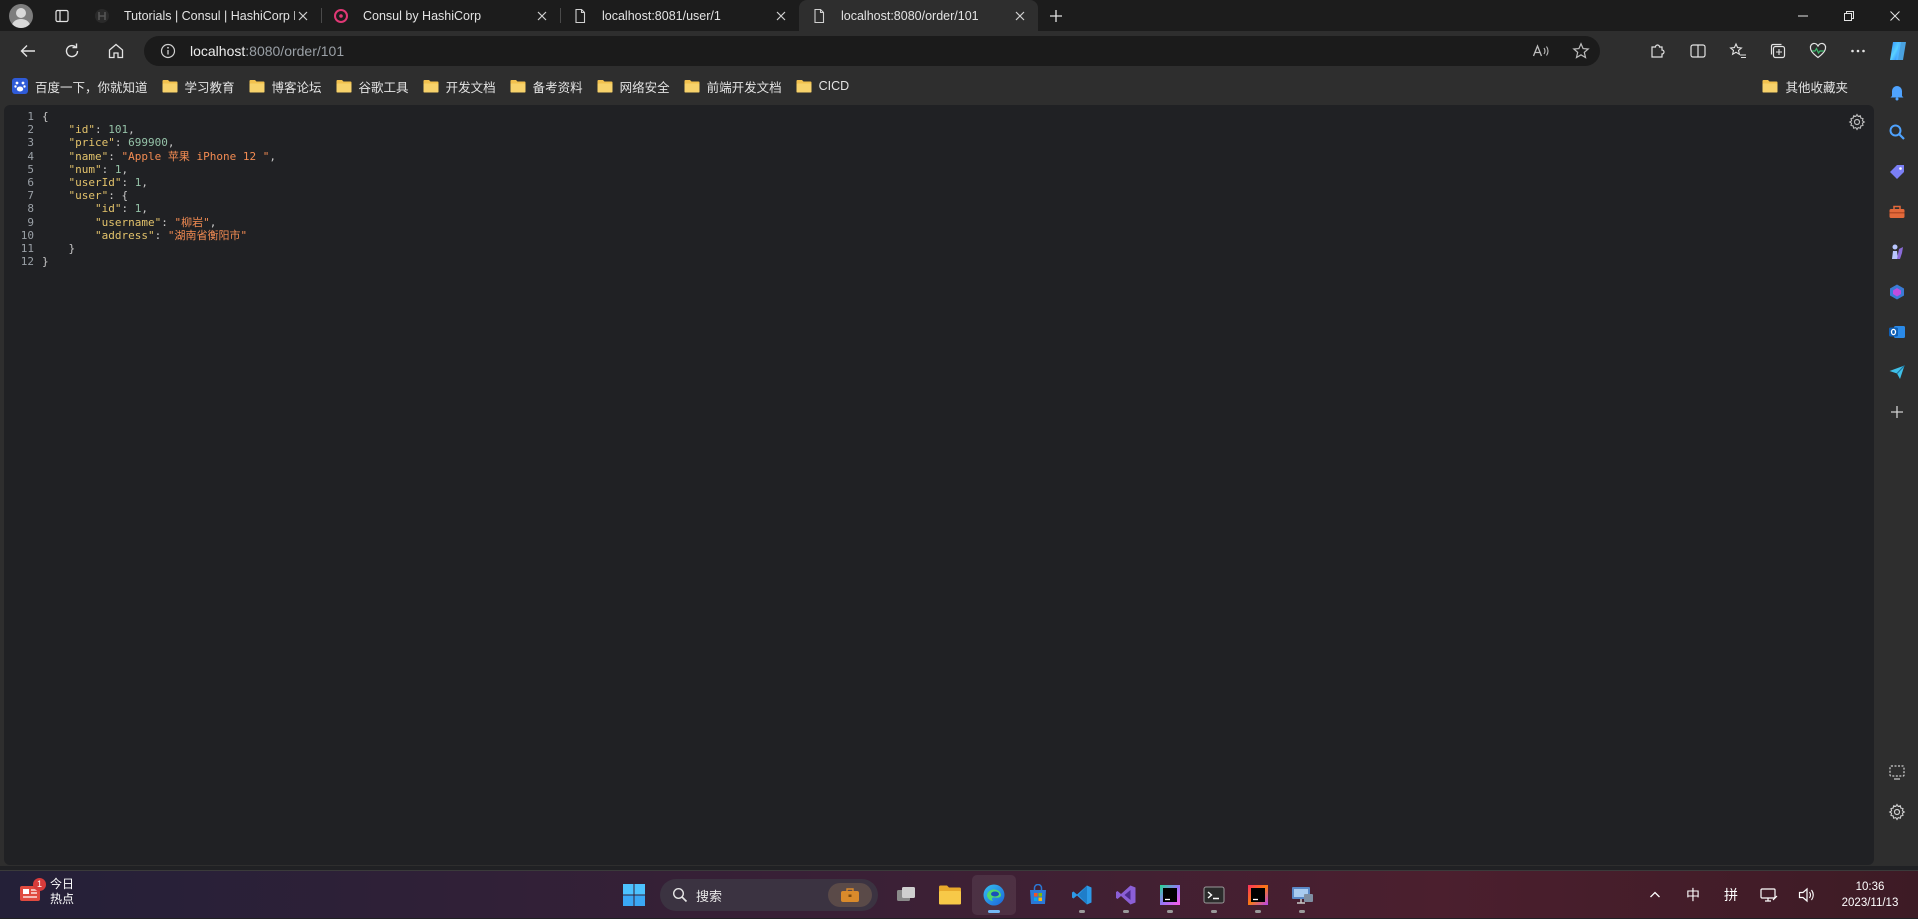 This screenshot has width=1918, height=919. Describe the element at coordinates (1897, 372) in the screenshot. I see `sidebar-drop` at that location.